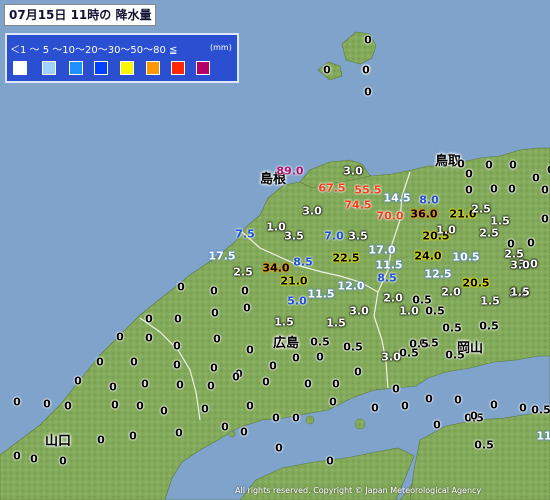 This screenshot has width=550, height=500. Describe the element at coordinates (332, 188) in the screenshot. I see `observation-value: 67.5` at that location.